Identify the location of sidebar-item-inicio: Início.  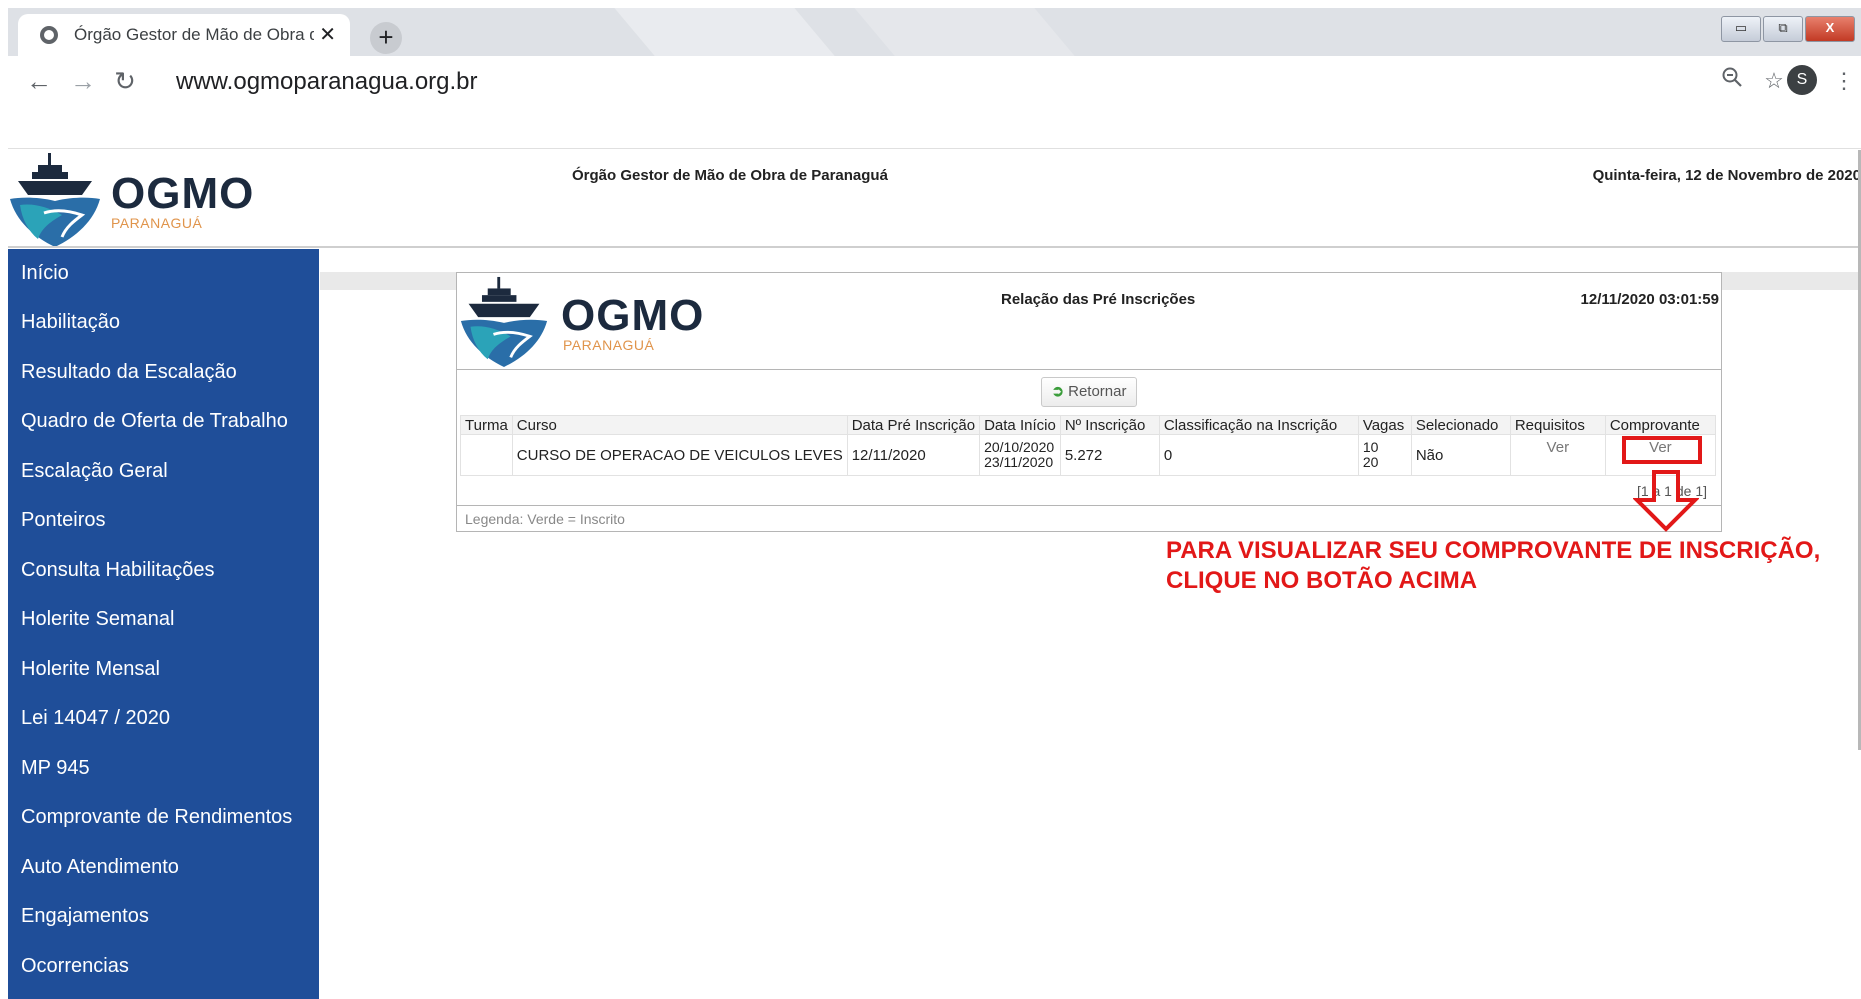
(45, 273).